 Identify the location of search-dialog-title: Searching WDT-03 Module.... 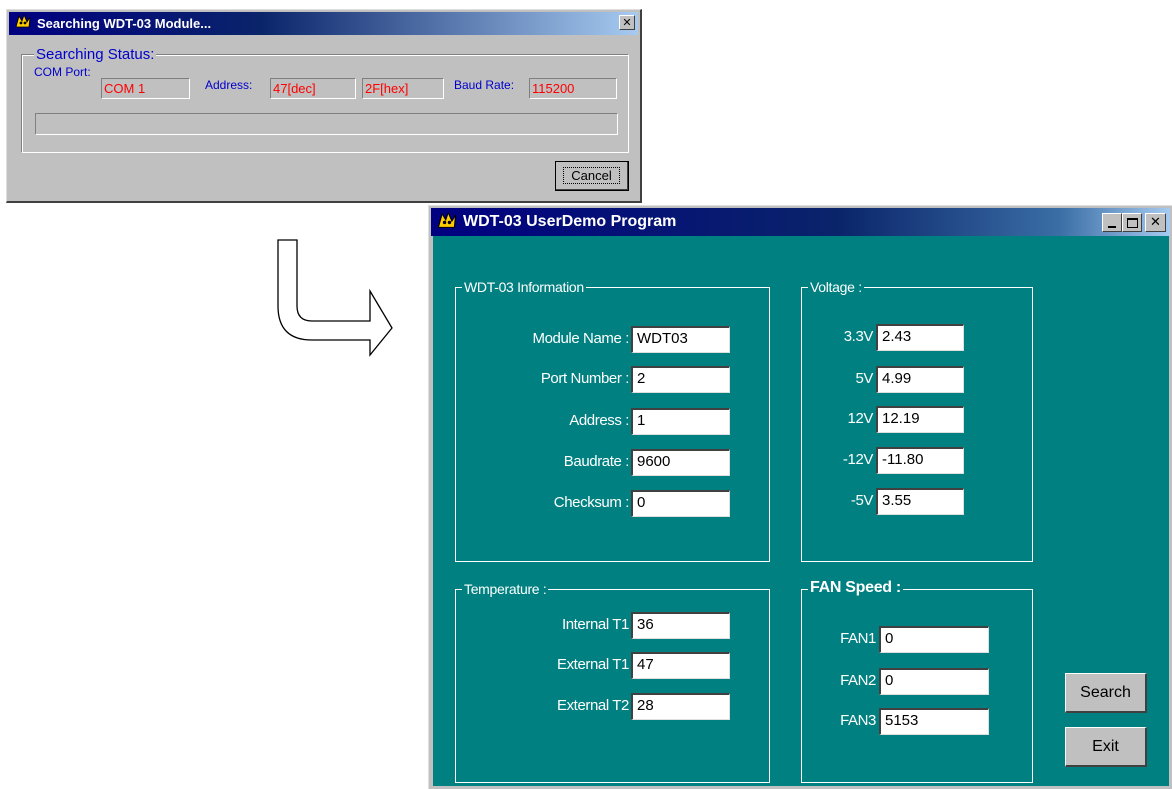
(124, 23).